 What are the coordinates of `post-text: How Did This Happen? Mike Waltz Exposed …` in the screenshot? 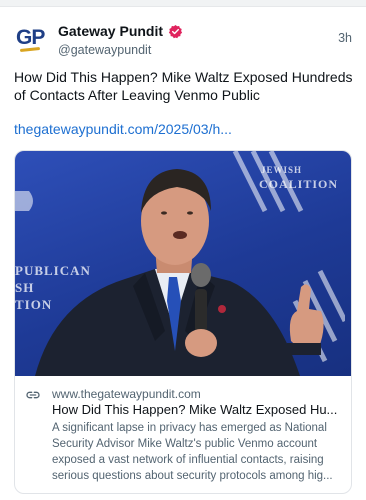 It's located at (183, 86).